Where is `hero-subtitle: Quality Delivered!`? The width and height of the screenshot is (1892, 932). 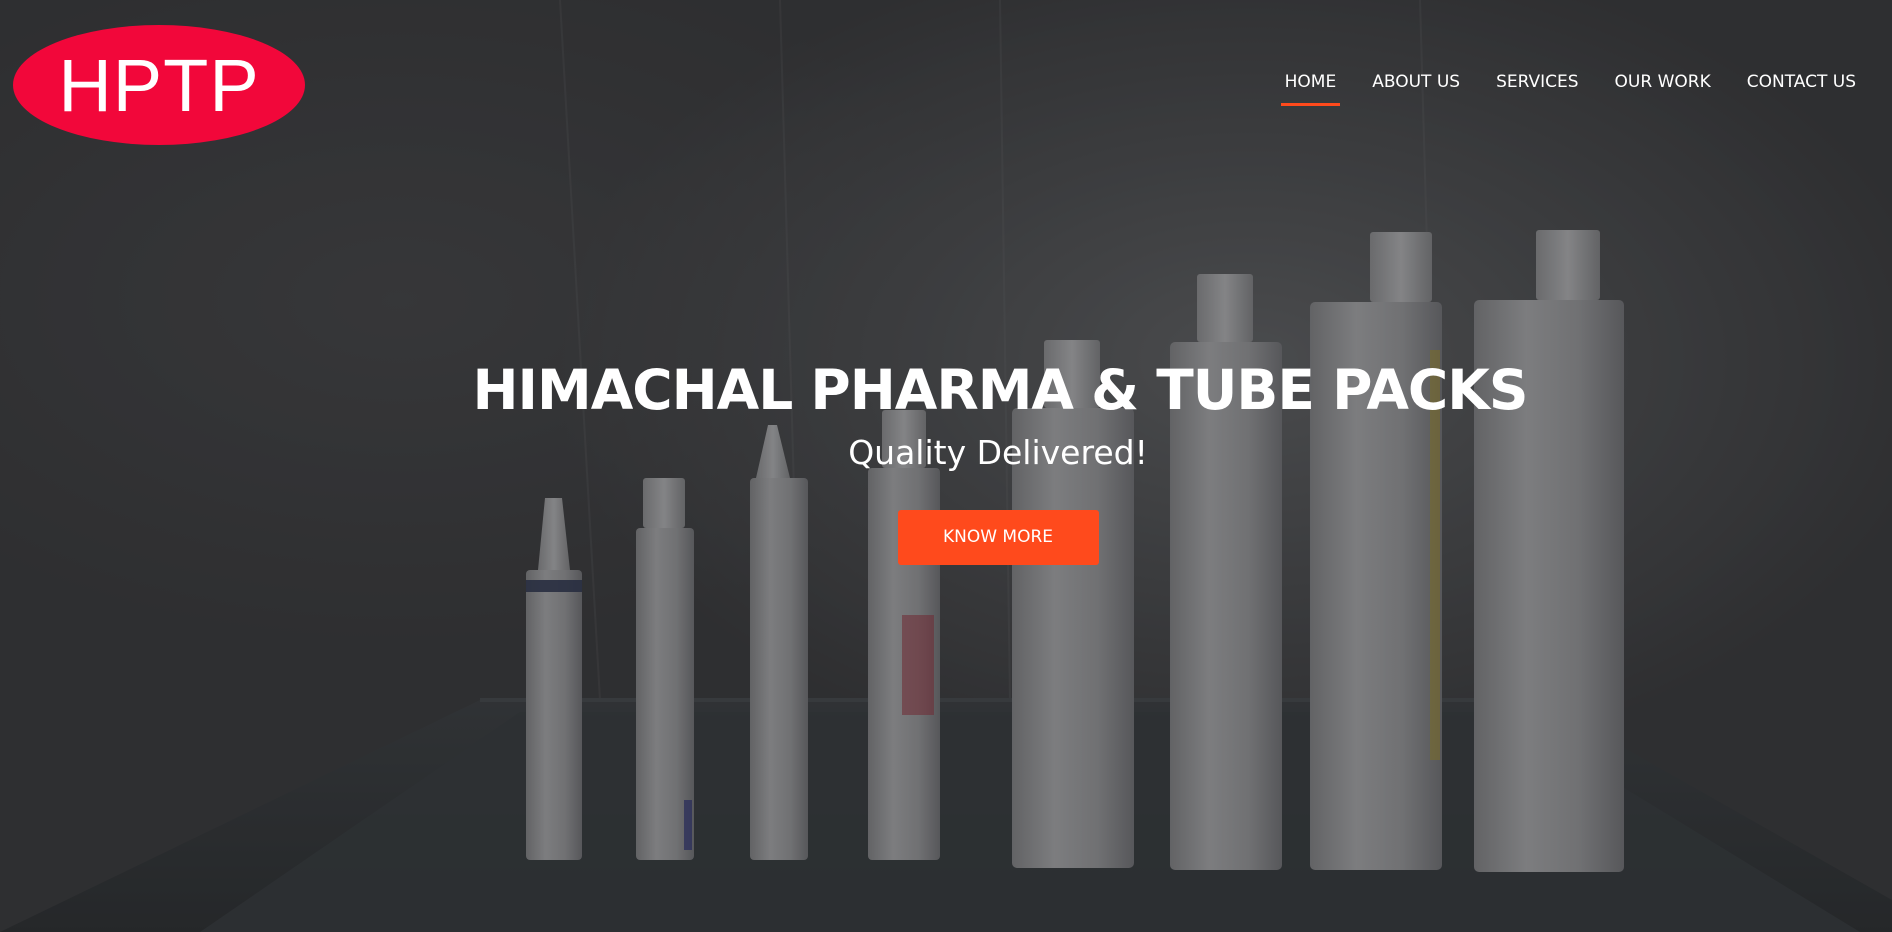 hero-subtitle: Quality Delivered! is located at coordinates (998, 452).